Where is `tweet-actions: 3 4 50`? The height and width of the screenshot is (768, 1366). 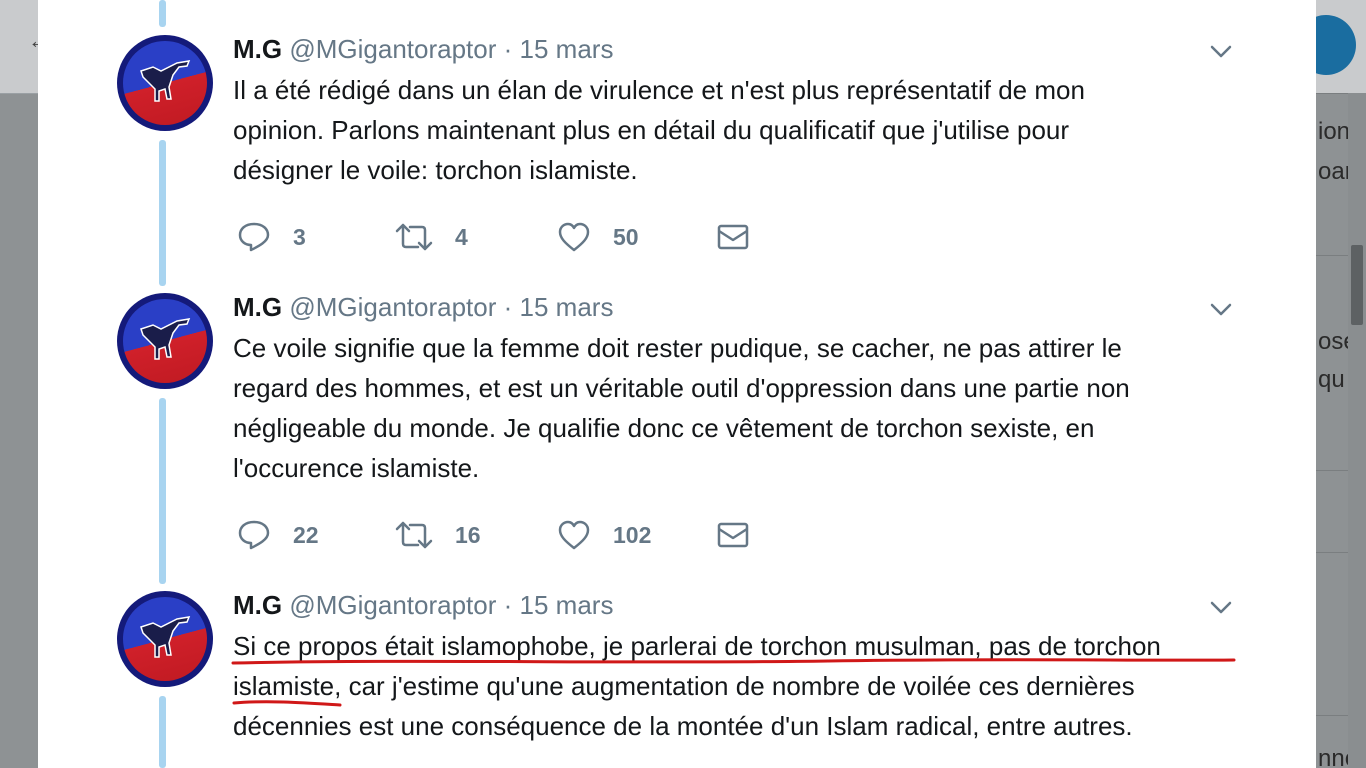 tweet-actions: 3 4 50 is located at coordinates (533, 237).